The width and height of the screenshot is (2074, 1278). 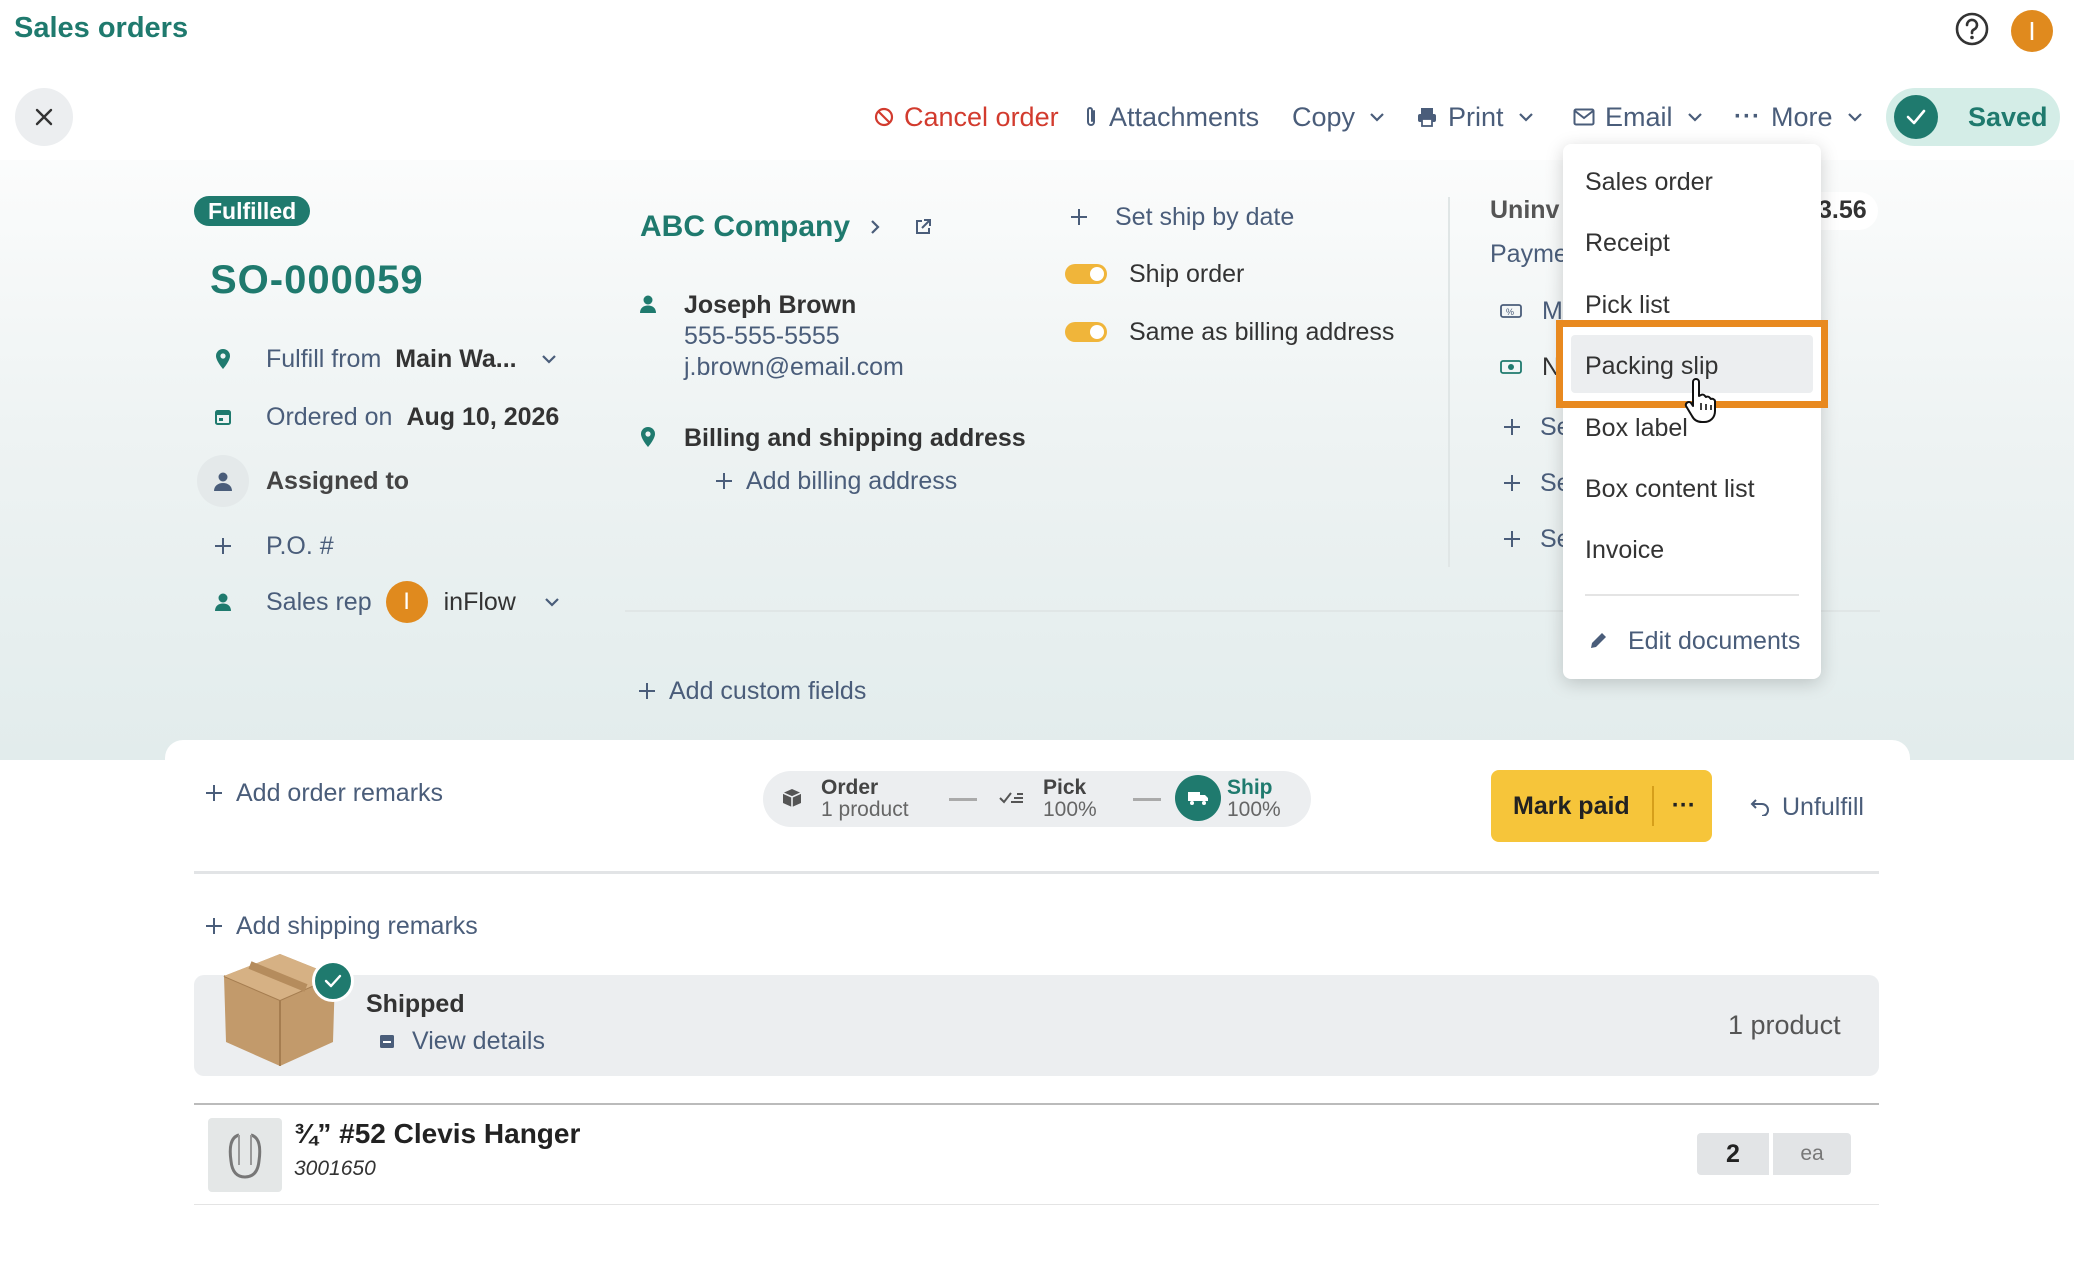 I want to click on customer-company: ABC Company, so click(x=786, y=227).